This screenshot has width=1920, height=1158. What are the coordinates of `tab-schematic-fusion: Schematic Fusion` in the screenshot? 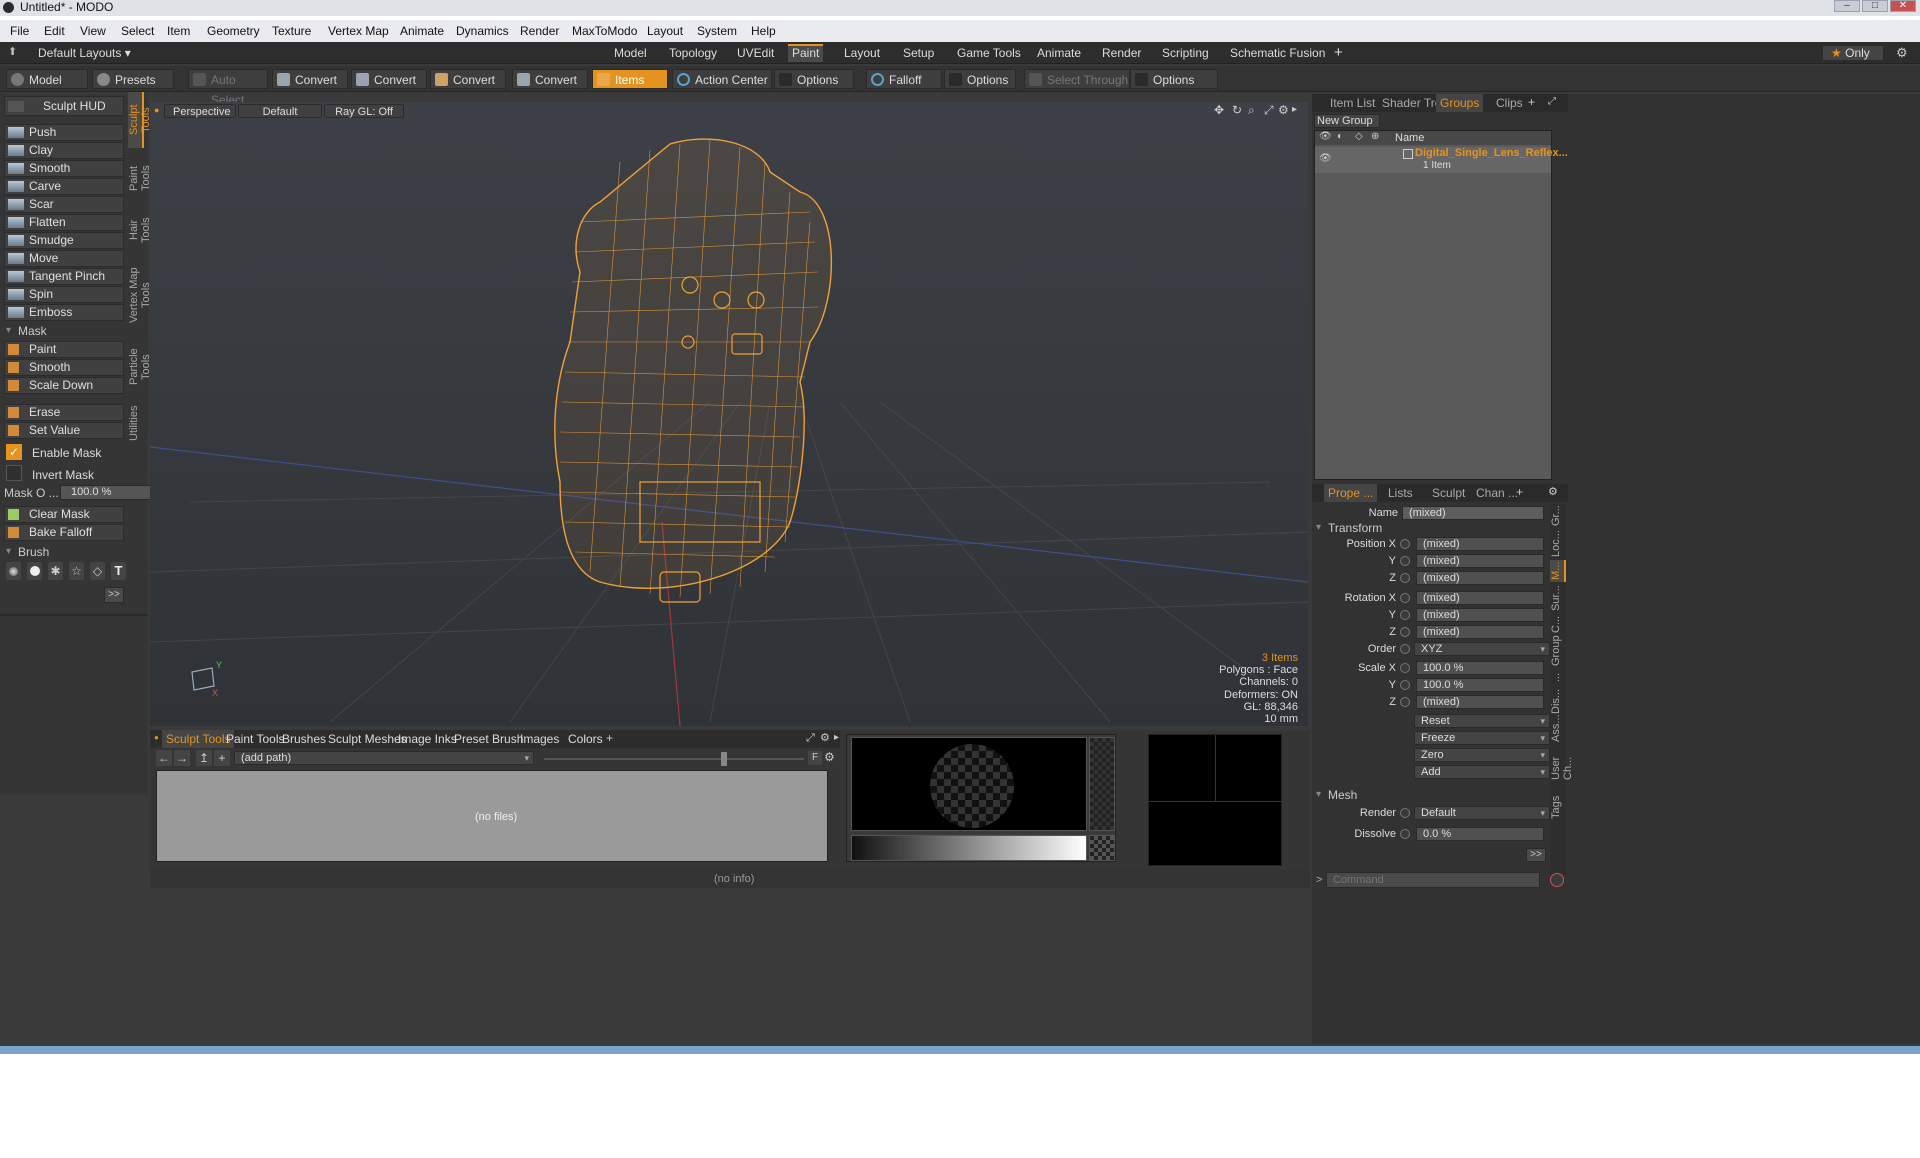 It's located at (1277, 53).